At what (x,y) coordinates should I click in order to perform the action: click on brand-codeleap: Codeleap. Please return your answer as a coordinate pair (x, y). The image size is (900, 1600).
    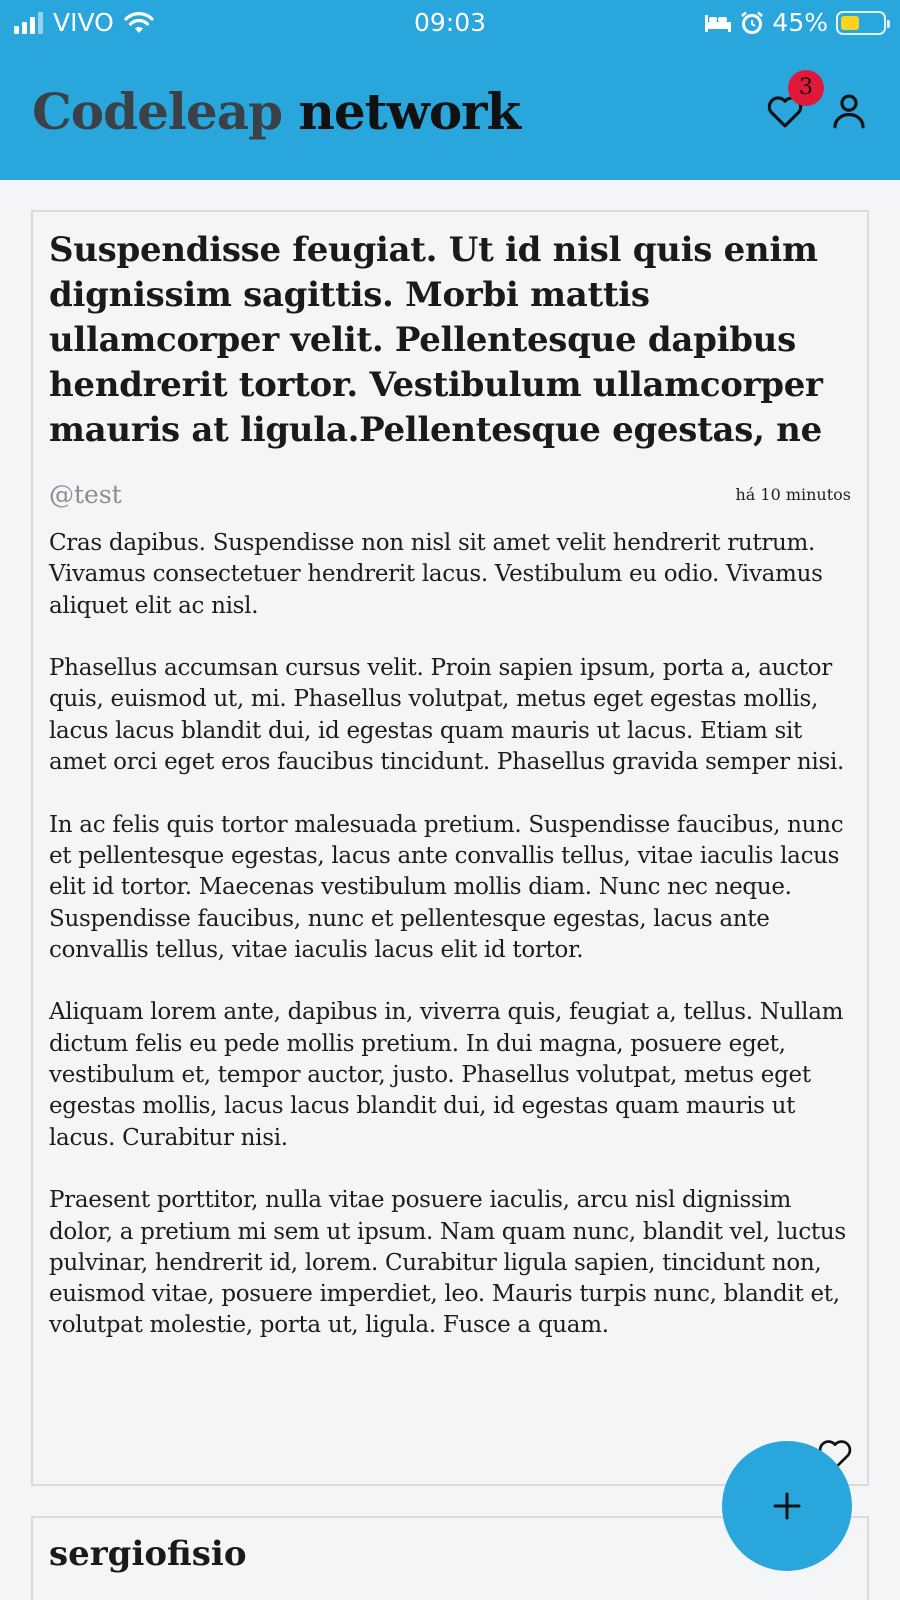
    Looking at the image, I should click on (157, 111).